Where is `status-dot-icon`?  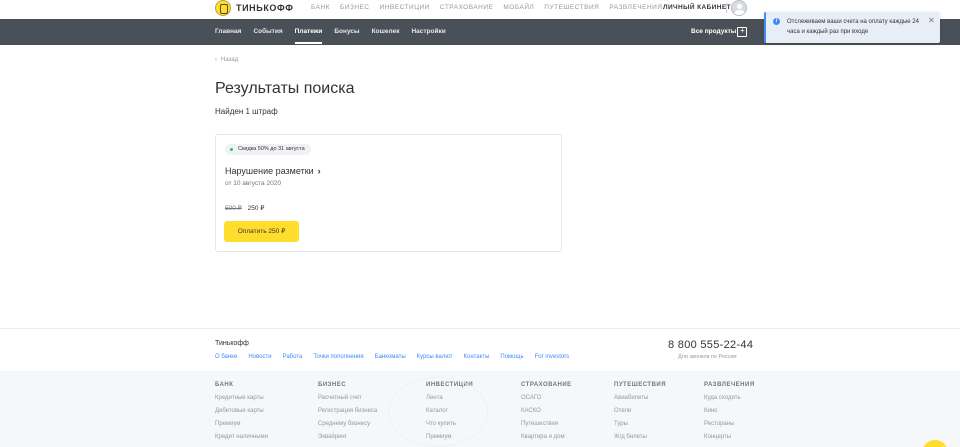 status-dot-icon is located at coordinates (231, 149).